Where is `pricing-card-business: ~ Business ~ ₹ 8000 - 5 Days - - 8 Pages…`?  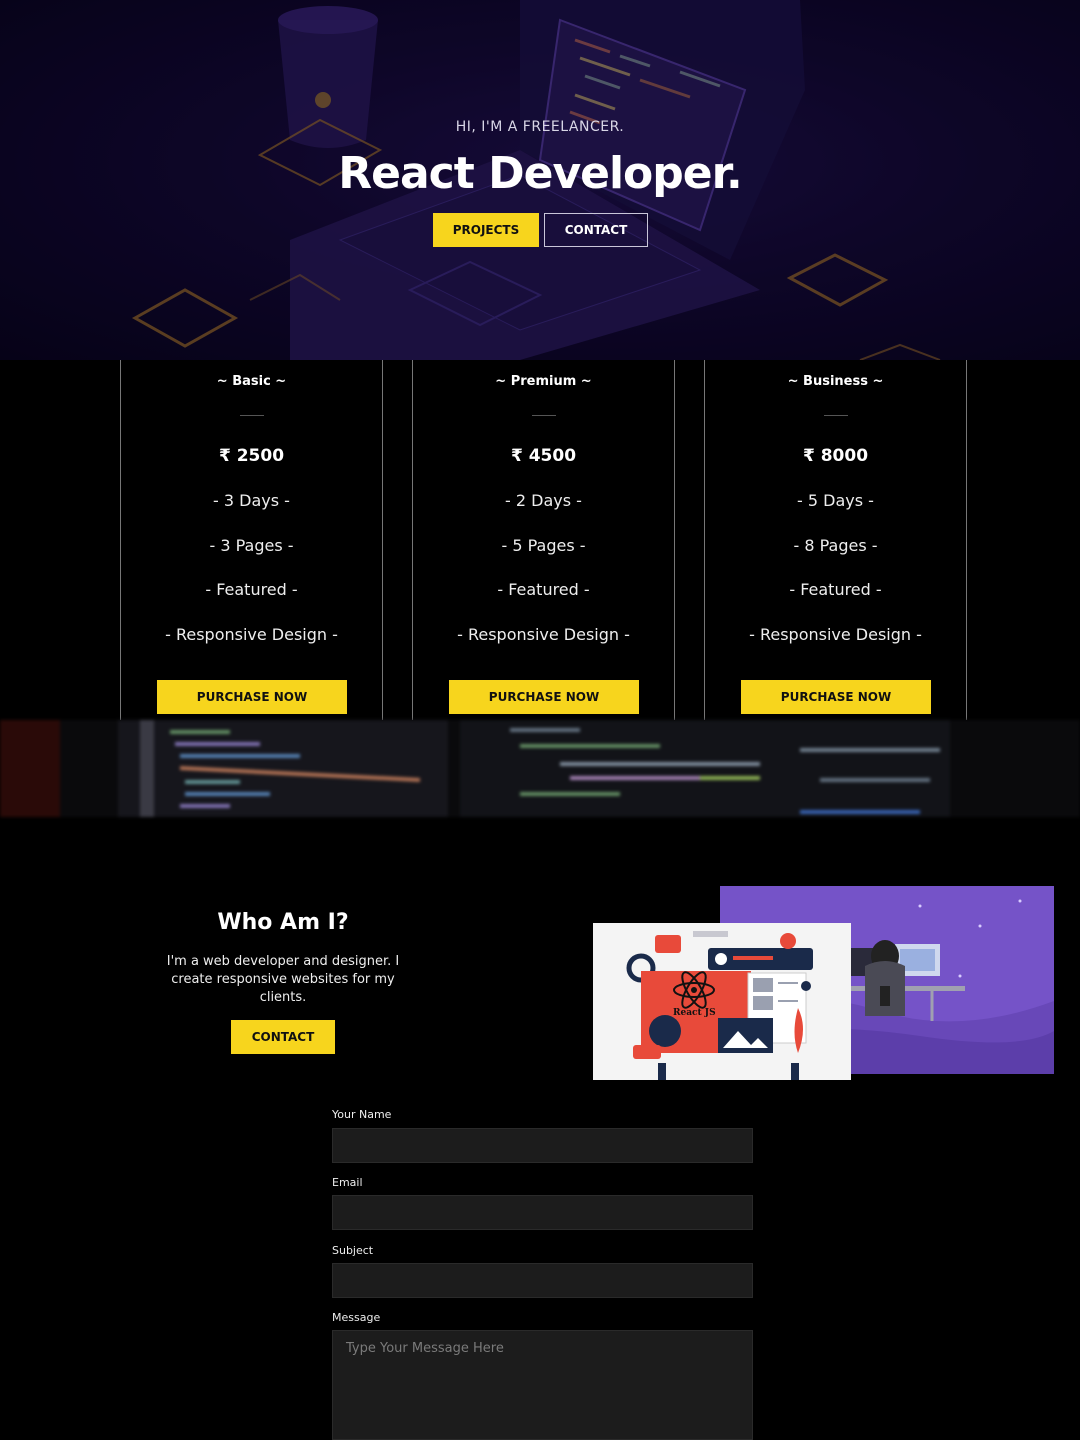 pricing-card-business: ~ Business ~ ₹ 8000 - 5 Days - - 8 Pages… is located at coordinates (835, 540).